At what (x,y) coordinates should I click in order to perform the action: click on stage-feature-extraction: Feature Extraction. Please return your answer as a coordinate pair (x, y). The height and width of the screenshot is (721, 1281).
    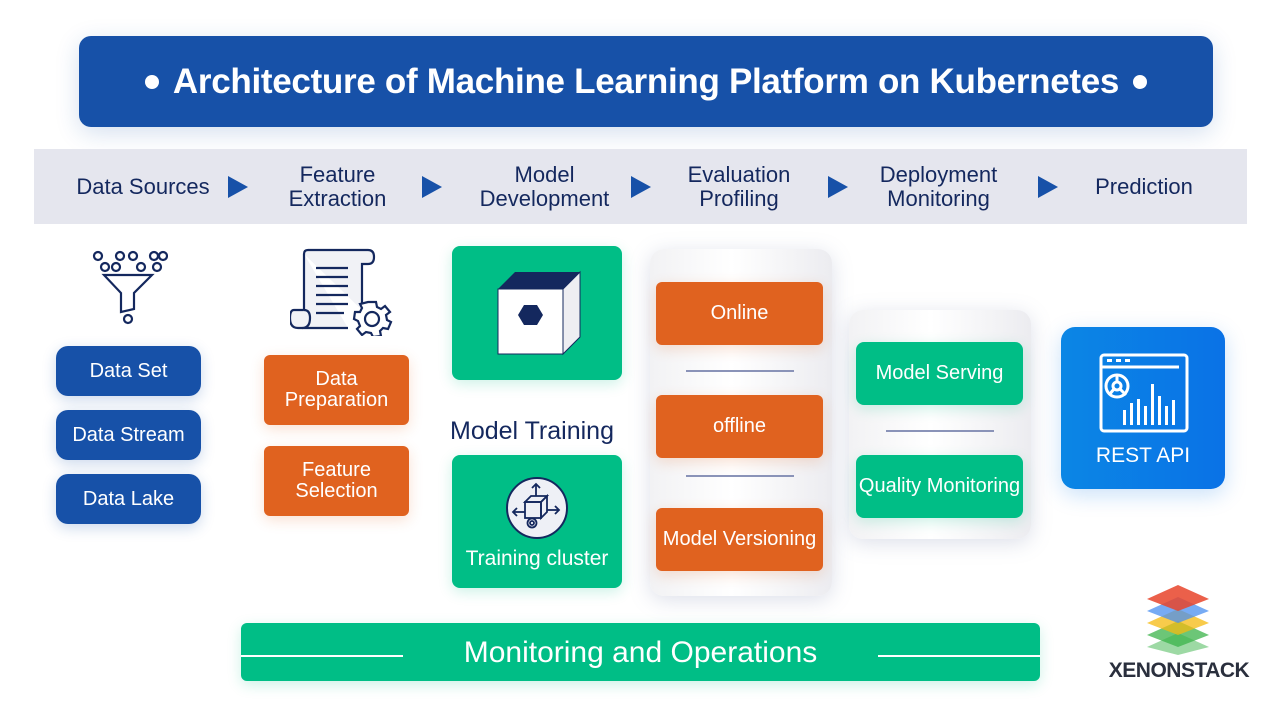
    Looking at the image, I should click on (337, 186).